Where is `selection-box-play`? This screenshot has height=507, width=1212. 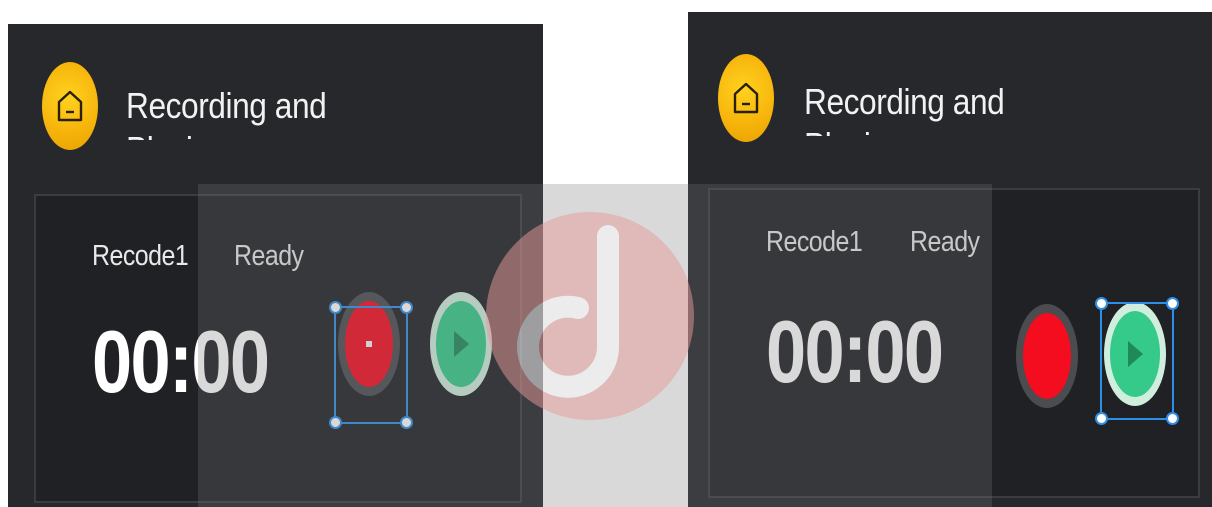
selection-box-play is located at coordinates (1137, 361).